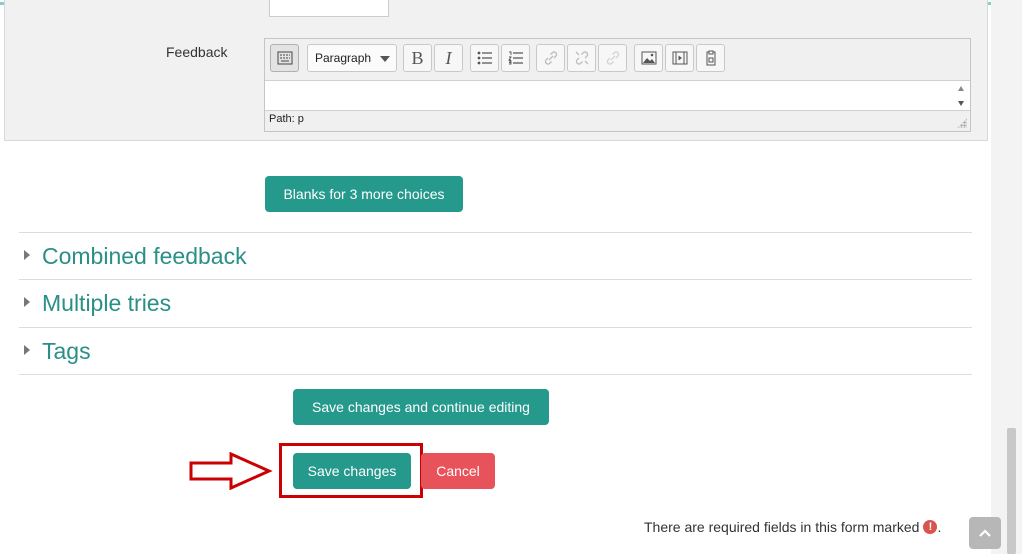 This screenshot has width=1022, height=554. I want to click on vertical-scrollbar, so click(1006, 277).